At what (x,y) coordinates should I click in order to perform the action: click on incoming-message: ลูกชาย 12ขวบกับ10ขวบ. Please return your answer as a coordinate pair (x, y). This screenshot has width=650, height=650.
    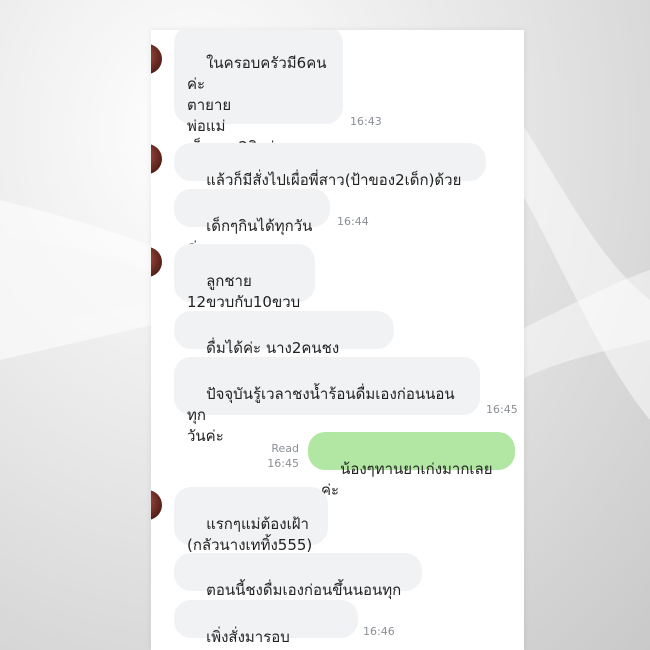
    Looking at the image, I should click on (244, 277).